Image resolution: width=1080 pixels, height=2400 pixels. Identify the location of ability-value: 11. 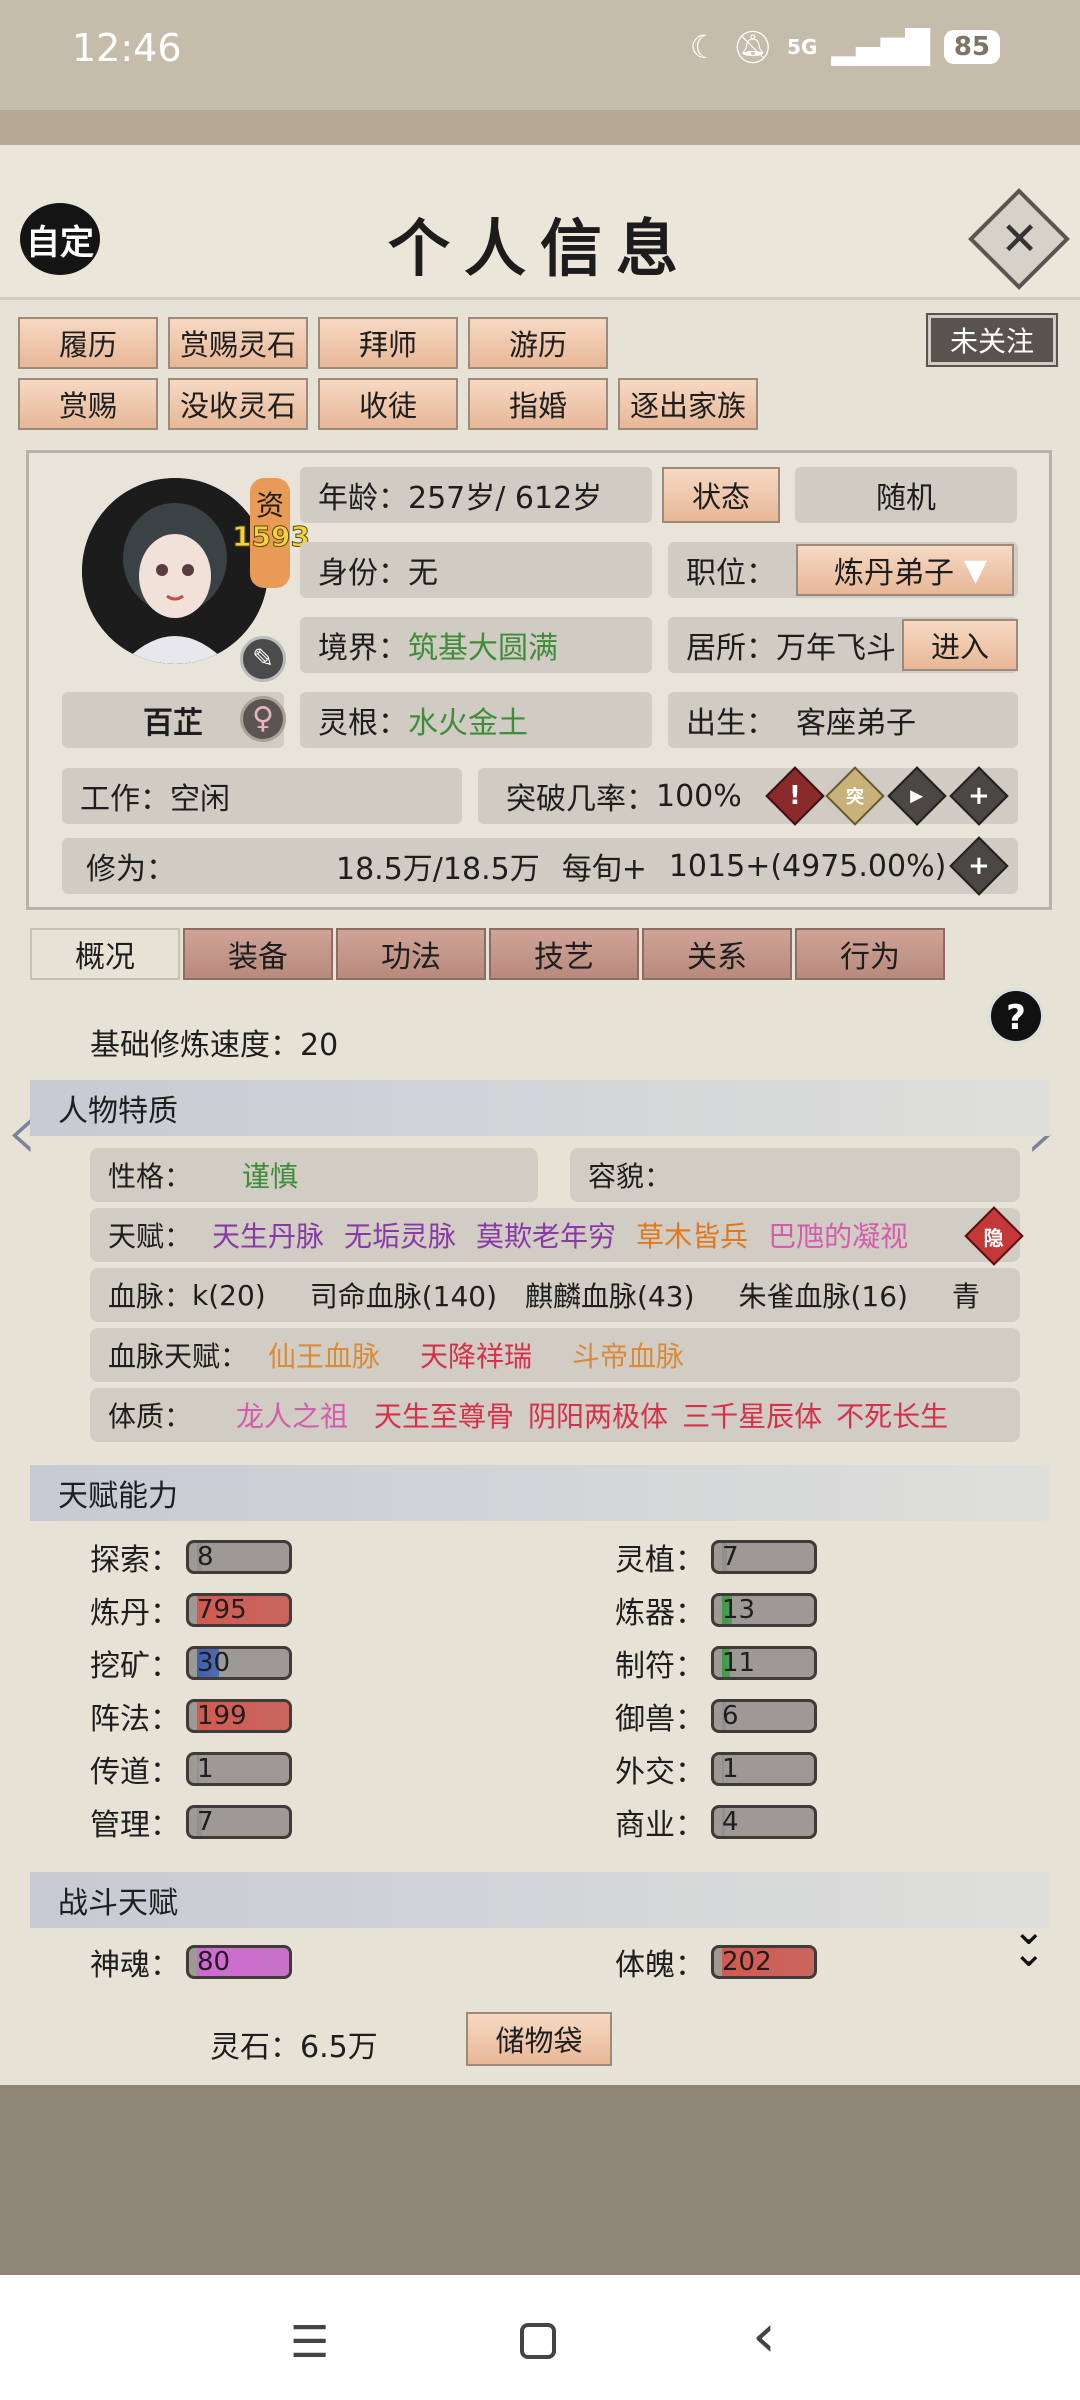
(739, 1663).